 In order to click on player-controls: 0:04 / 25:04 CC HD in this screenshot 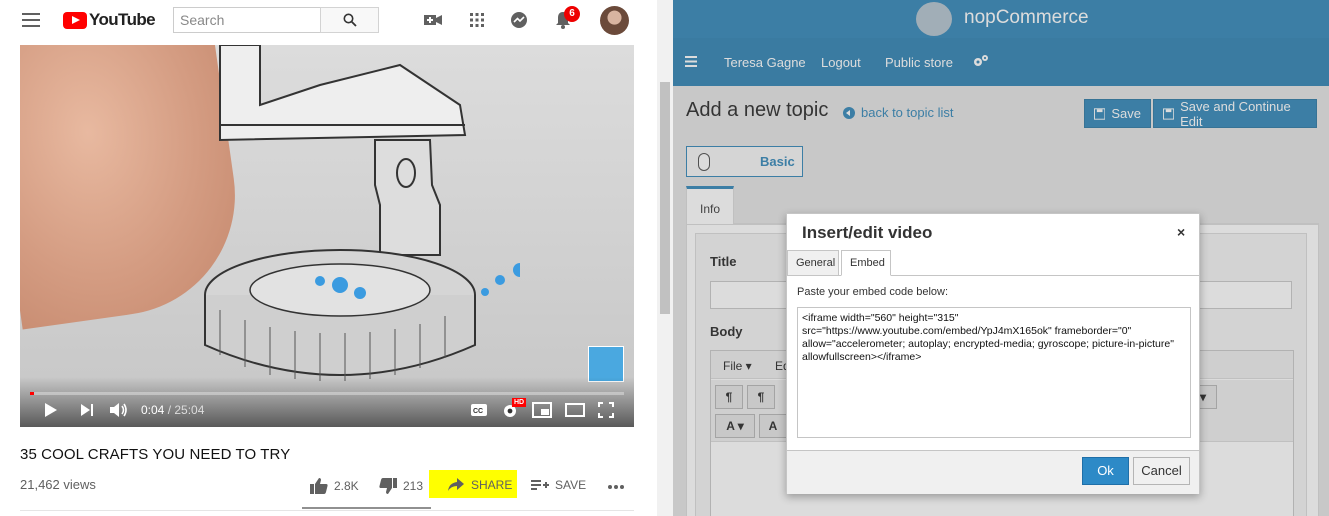, I will do `click(327, 409)`.